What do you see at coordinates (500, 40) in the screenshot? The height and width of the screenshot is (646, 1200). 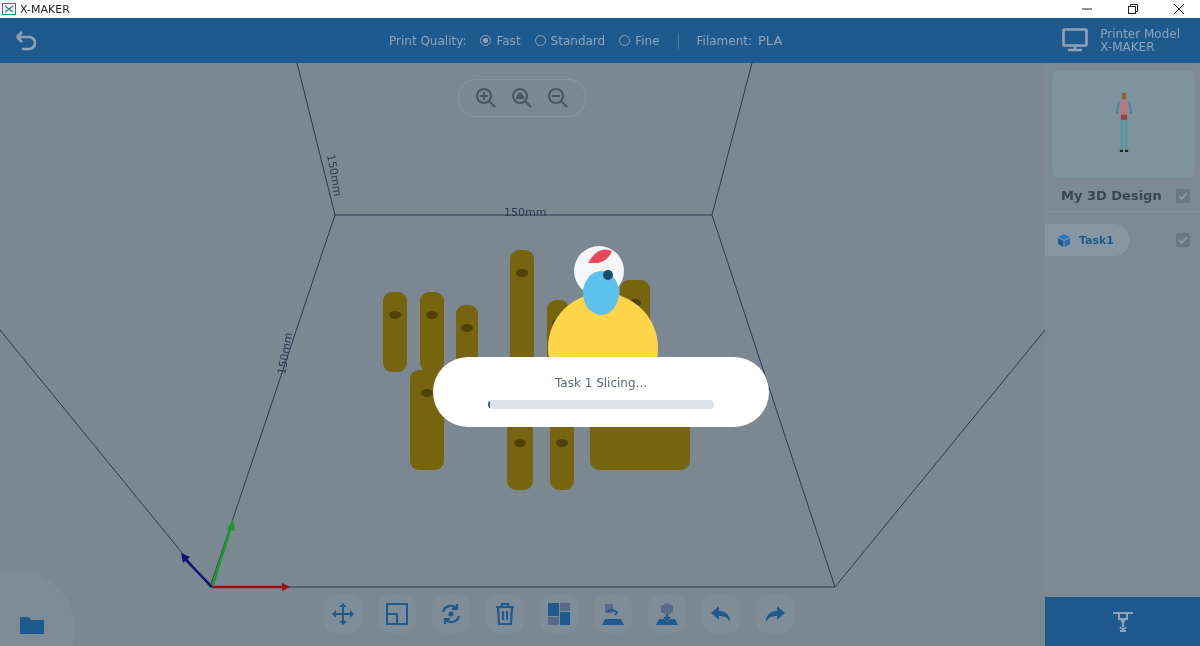 I see `quality-radio: Fast` at bounding box center [500, 40].